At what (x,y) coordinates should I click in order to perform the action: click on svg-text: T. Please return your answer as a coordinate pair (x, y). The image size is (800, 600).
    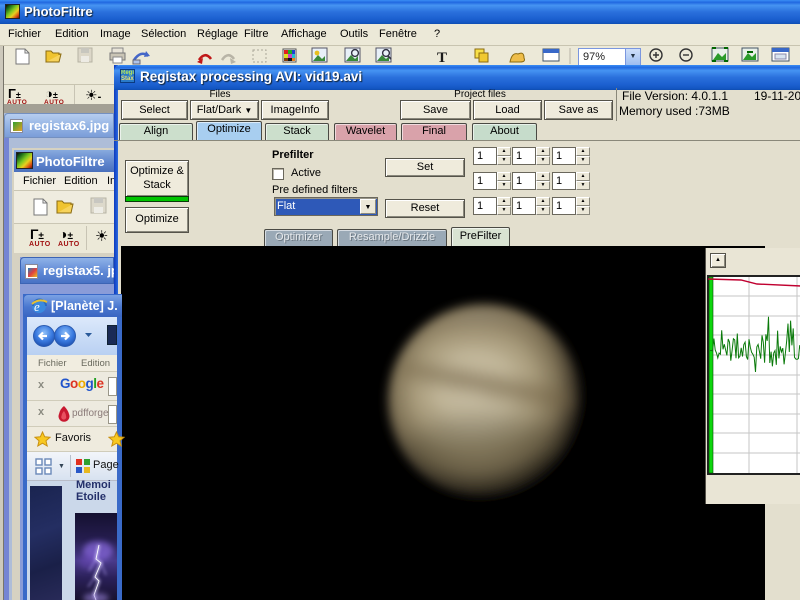
    Looking at the image, I should click on (442, 58).